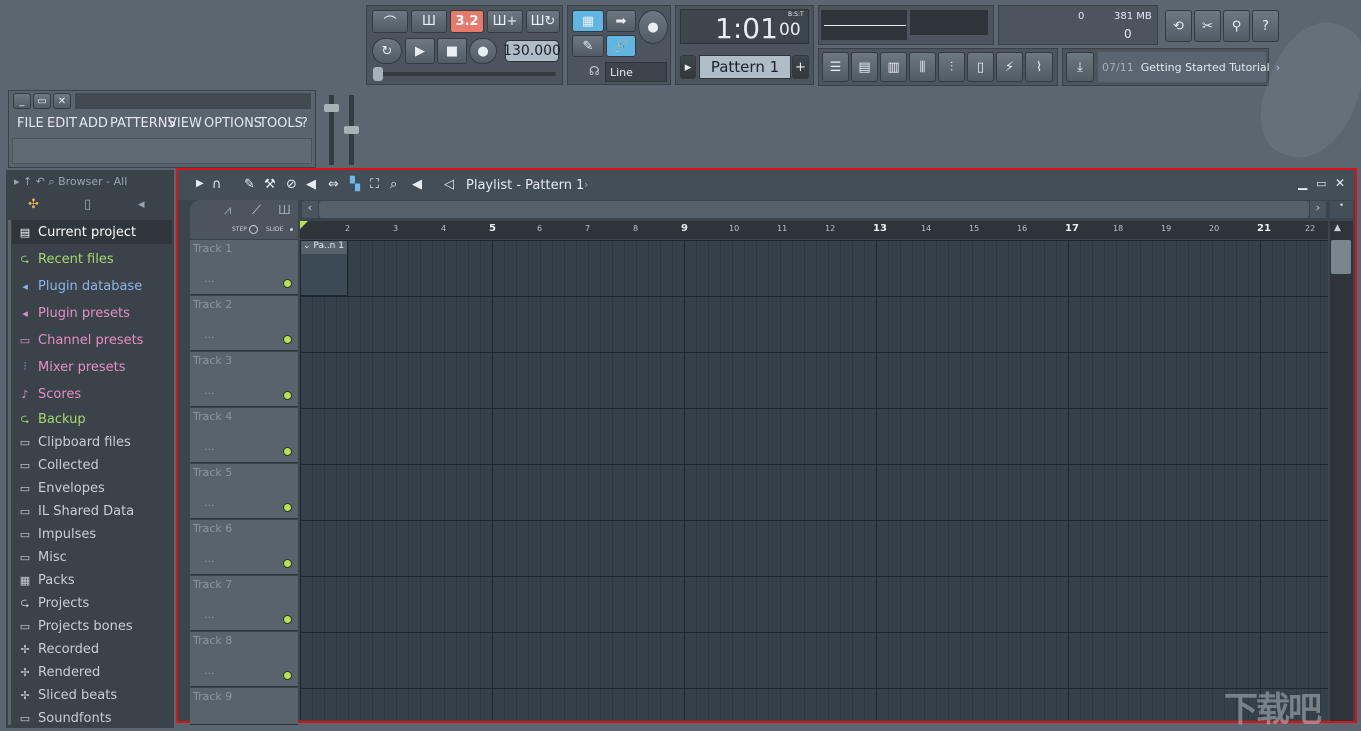  Describe the element at coordinates (466, 74) in the screenshot. I see `master-pitch-slider` at that location.